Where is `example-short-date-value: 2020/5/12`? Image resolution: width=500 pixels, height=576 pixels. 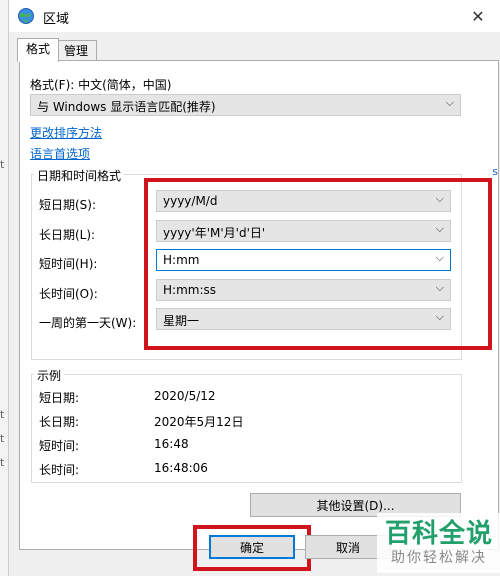
example-short-date-value: 2020/5/12 is located at coordinates (185, 396).